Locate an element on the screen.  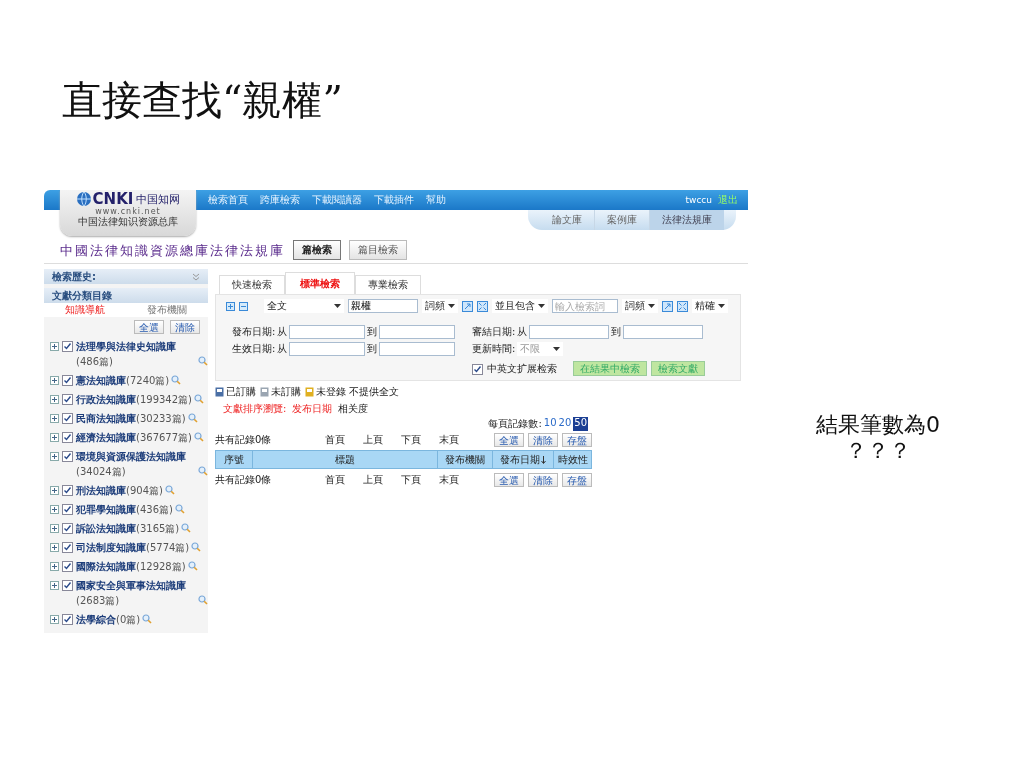
sidebar-tab: 發布機關 is located at coordinates (167, 310).